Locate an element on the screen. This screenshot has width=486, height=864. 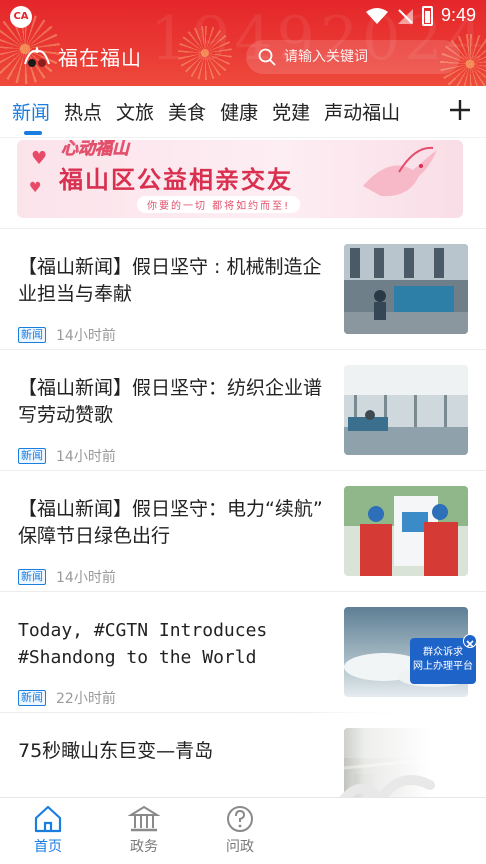
status-icons: 9:49 is located at coordinates (420, 15).